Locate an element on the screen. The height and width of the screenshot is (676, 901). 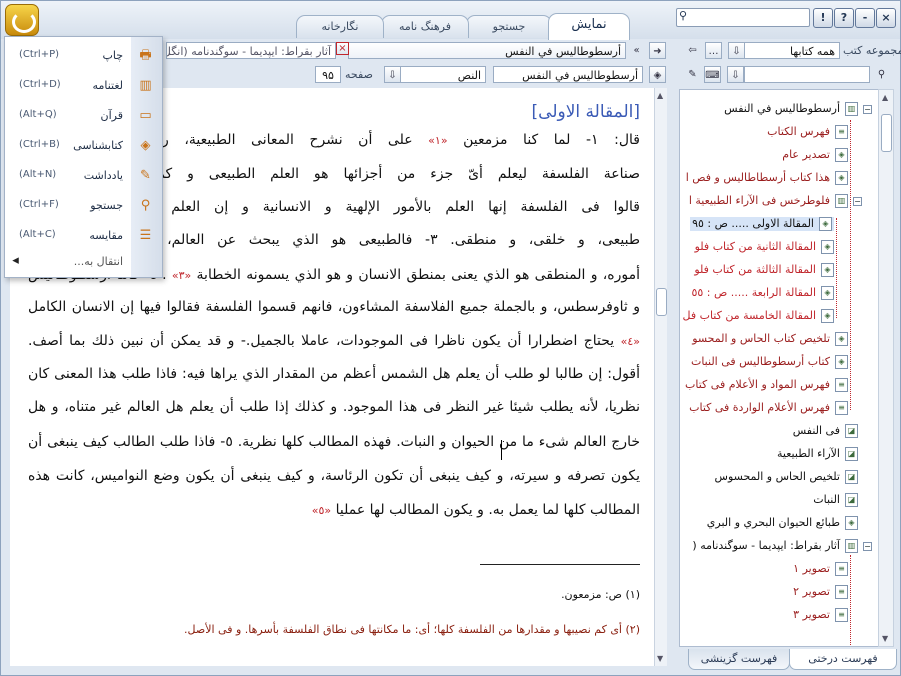
tree-item-label: تلخيص الحاس و المحسوس is located at coordinates (777, 476).